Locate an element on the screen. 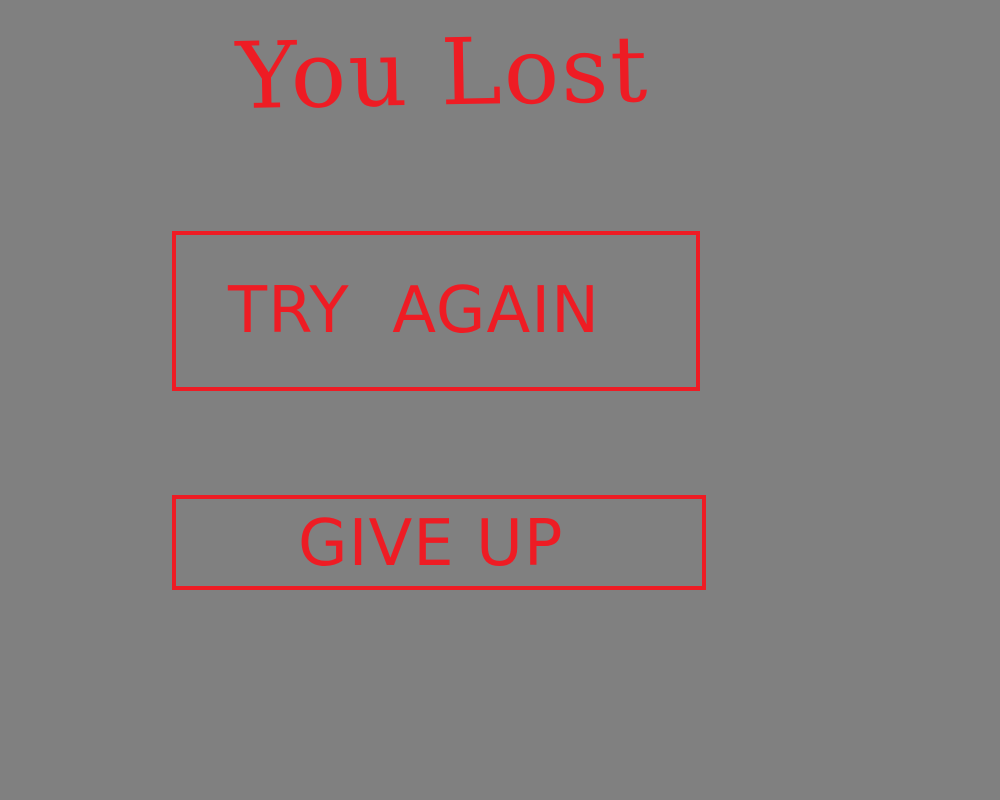 The height and width of the screenshot is (800, 1000). try-again-label: TRY AGAIN is located at coordinates (414, 311).